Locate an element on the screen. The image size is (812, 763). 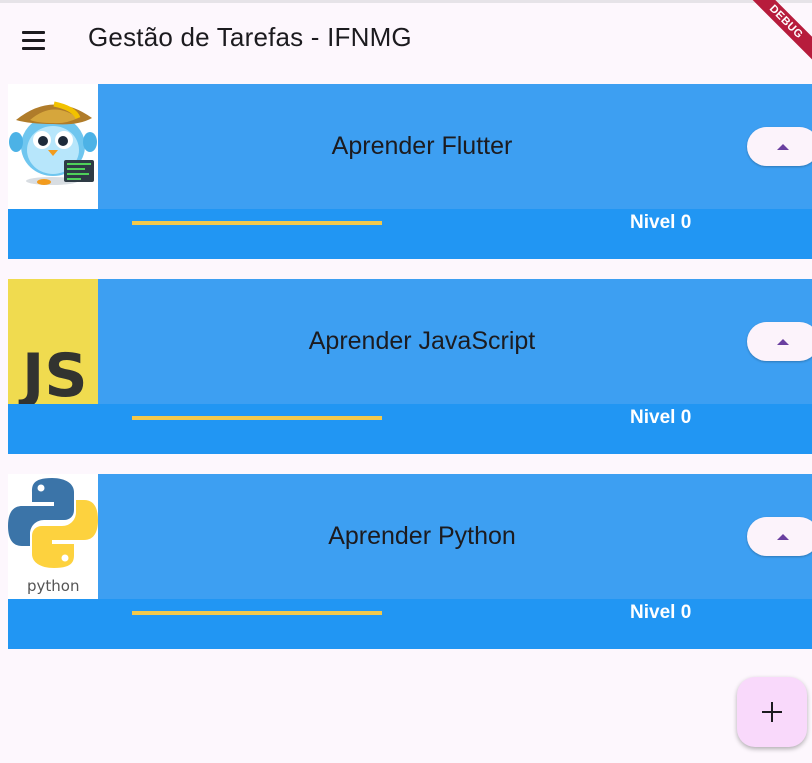
javascript-logo-image: JS is located at coordinates (53, 341).